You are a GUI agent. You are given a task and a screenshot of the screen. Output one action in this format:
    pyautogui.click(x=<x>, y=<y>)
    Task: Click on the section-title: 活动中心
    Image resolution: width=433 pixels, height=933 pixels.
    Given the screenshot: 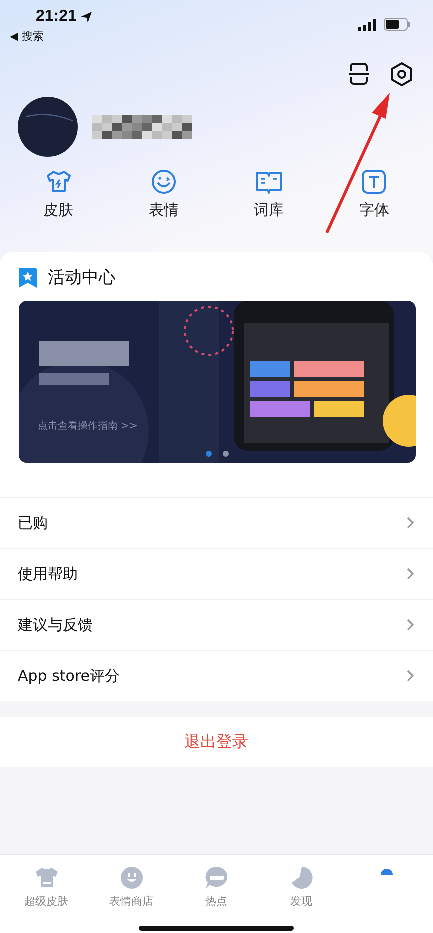 What is the action you would take?
    pyautogui.click(x=82, y=278)
    